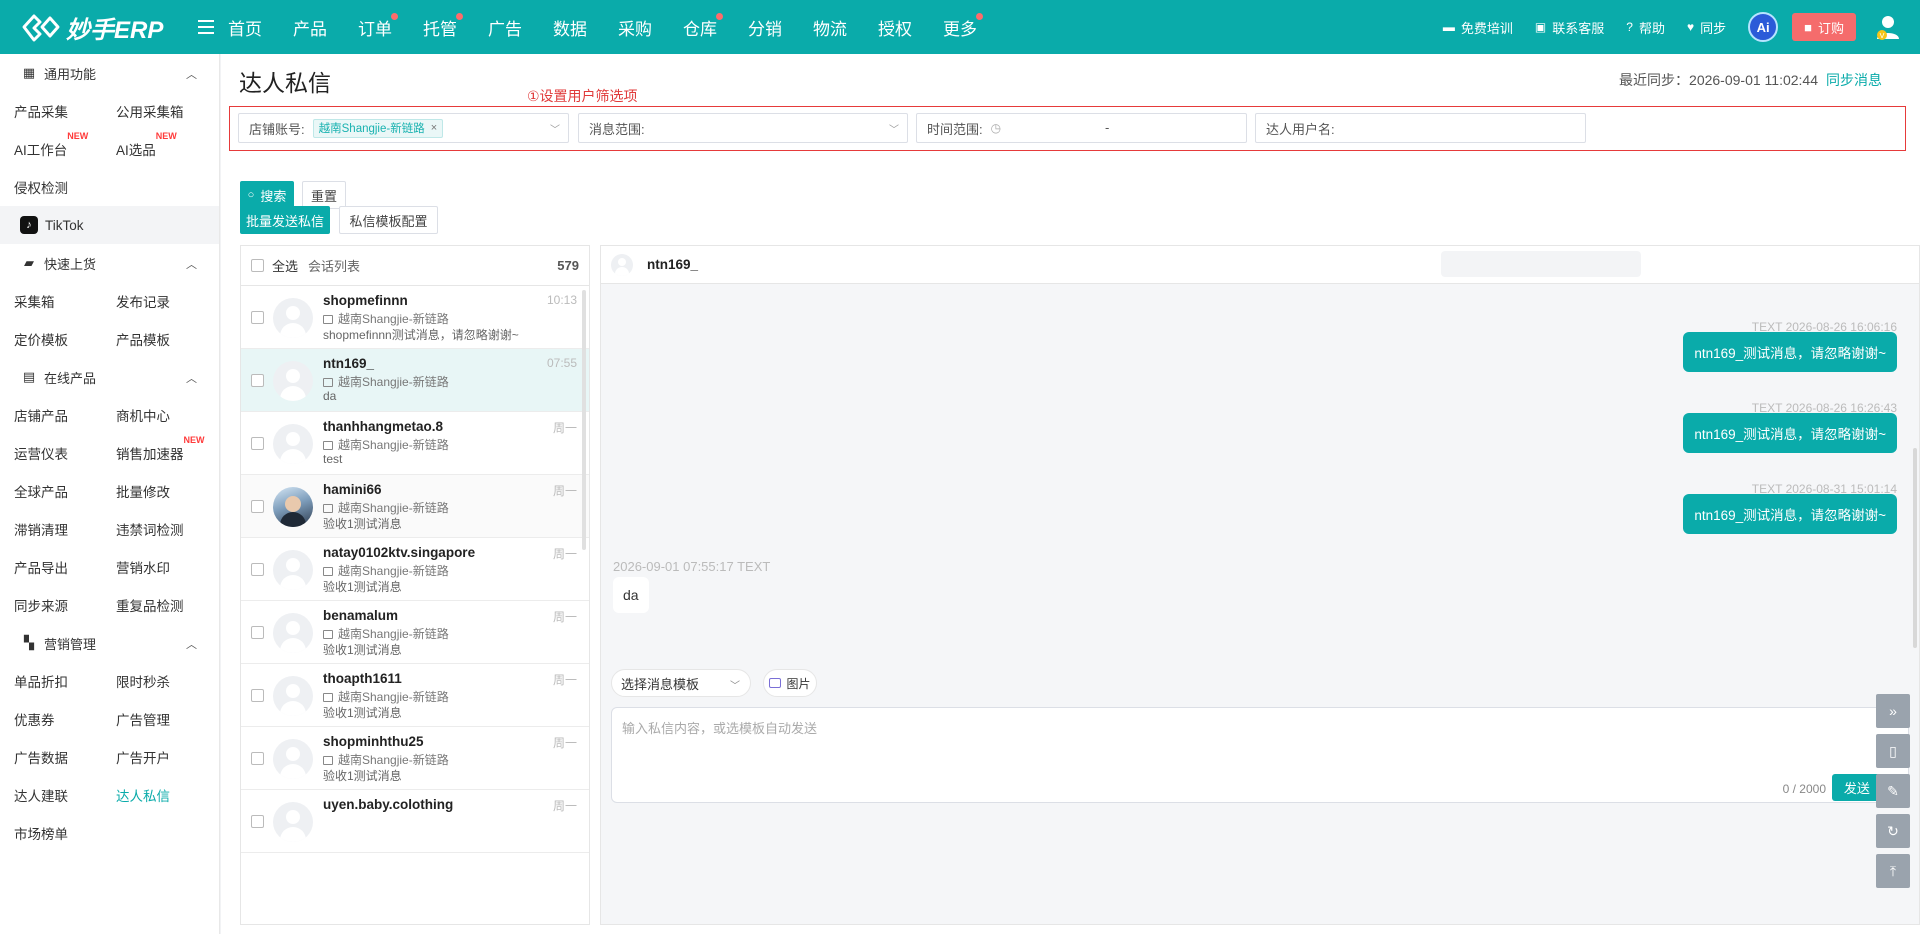  Describe the element at coordinates (51, 719) in the screenshot. I see `sidebar-item: 优惠券` at that location.